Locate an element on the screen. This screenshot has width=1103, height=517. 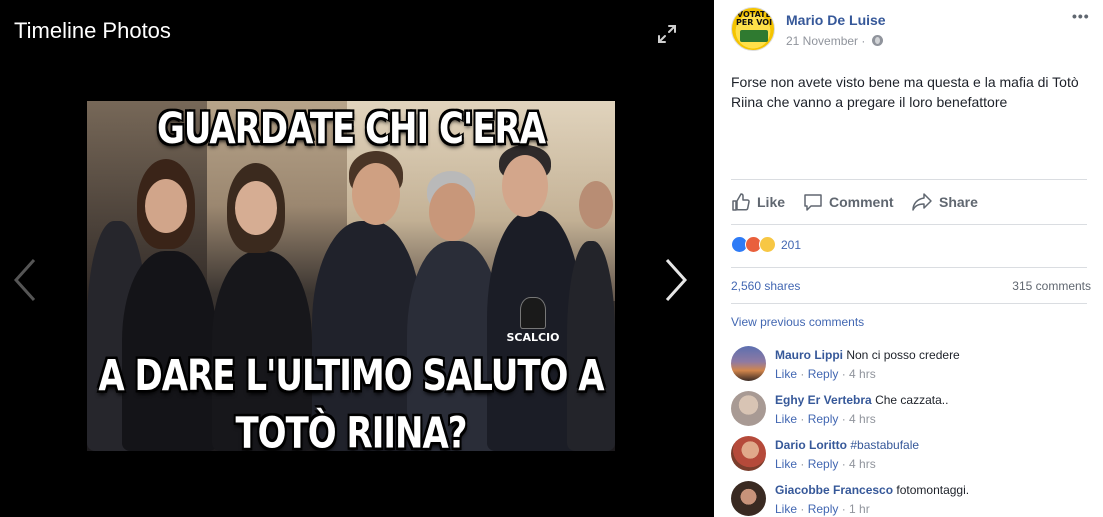
meme-bottom-line2: TOTÒ RIINA? is located at coordinates (351, 429).